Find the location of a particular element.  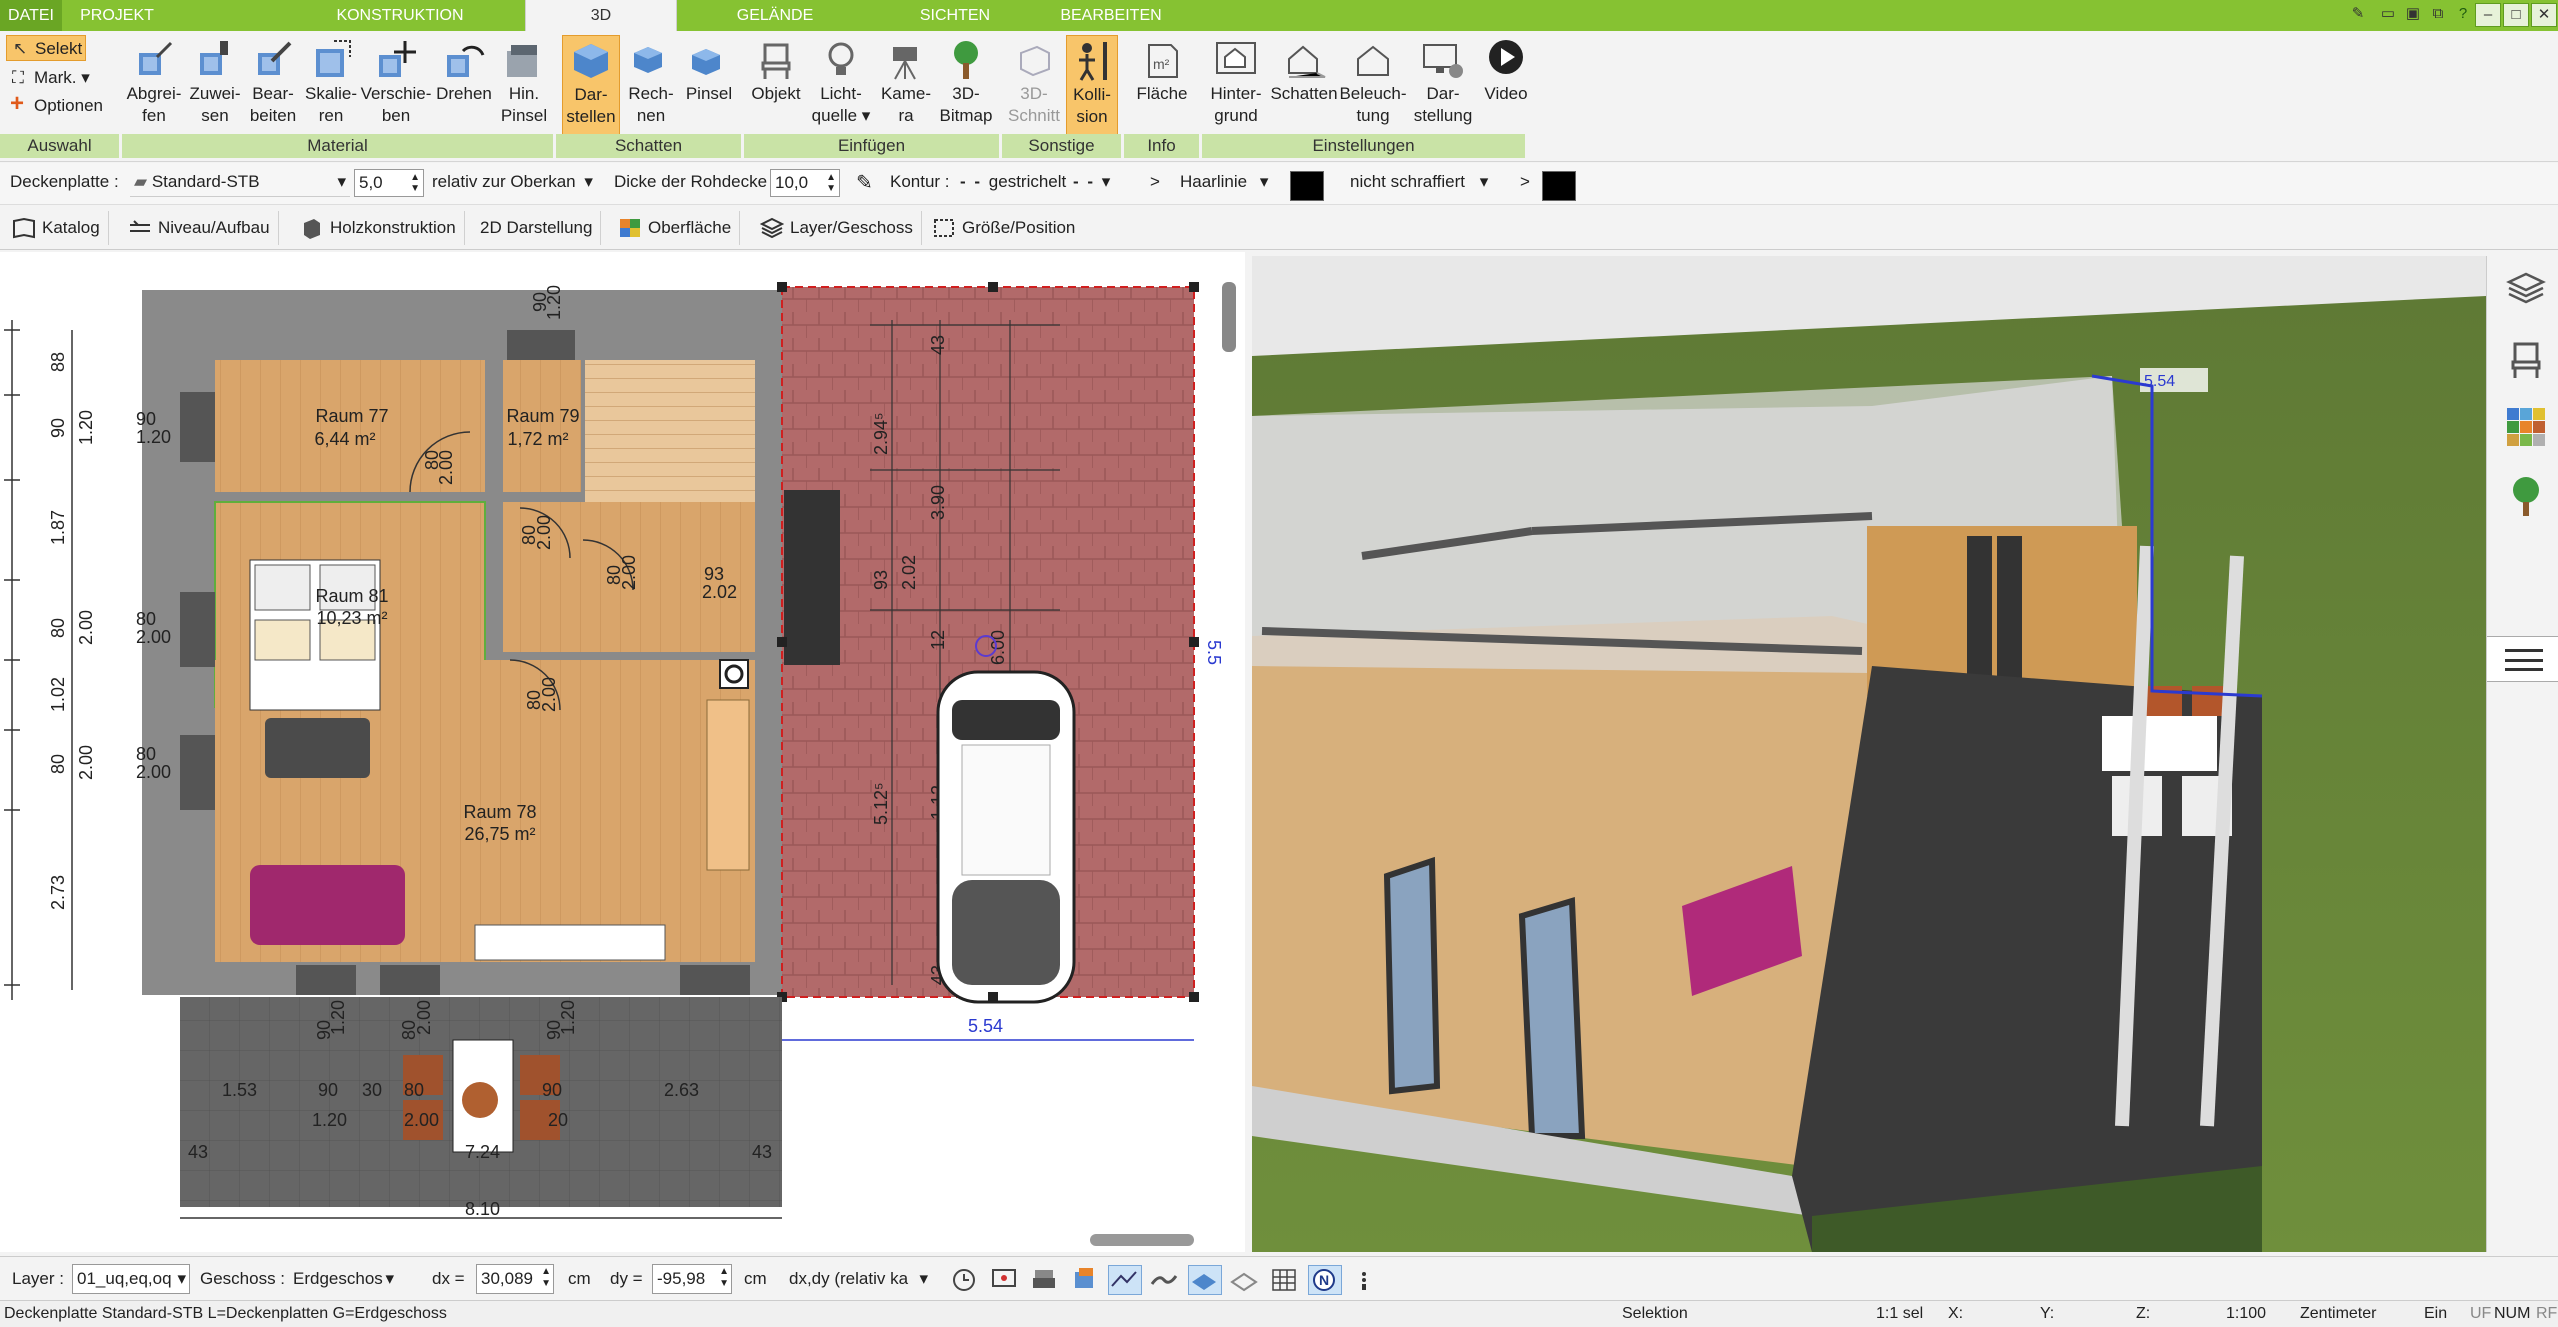

reference-select: relativ zur Oberkan ▾ is located at coordinates (517, 182).